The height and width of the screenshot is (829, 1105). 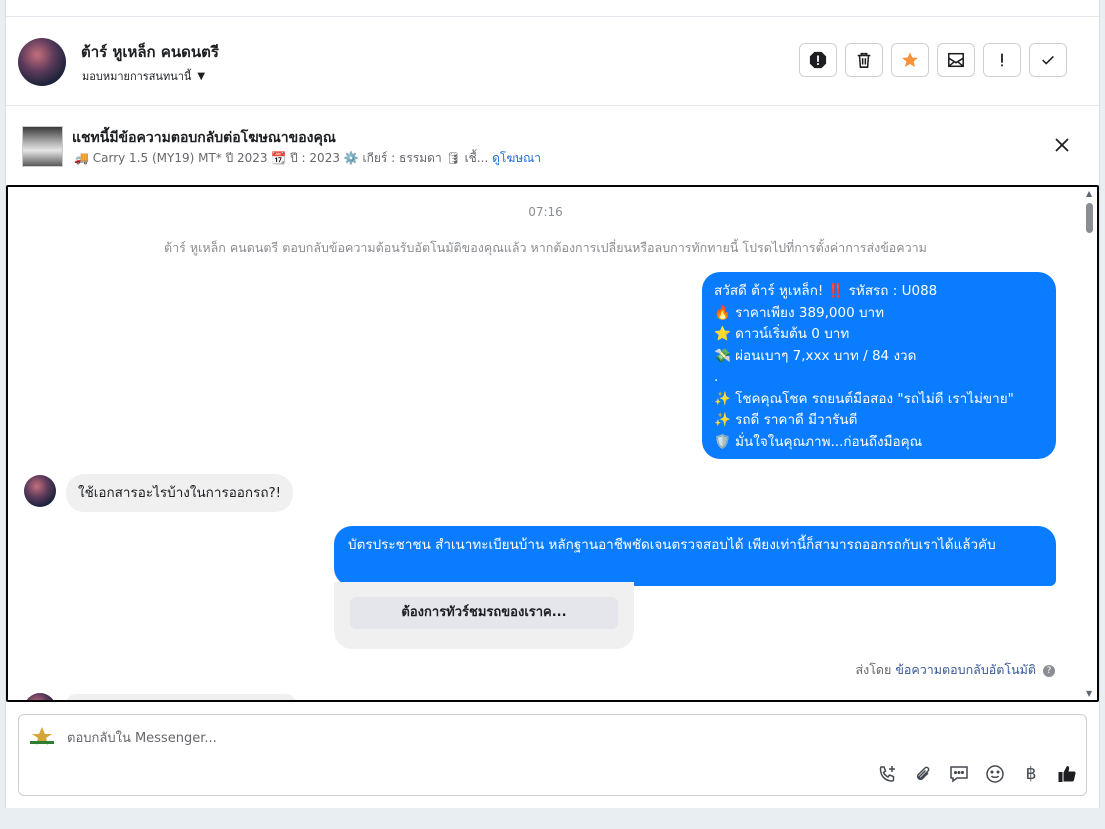 I want to click on emoji-button, so click(x=995, y=774).